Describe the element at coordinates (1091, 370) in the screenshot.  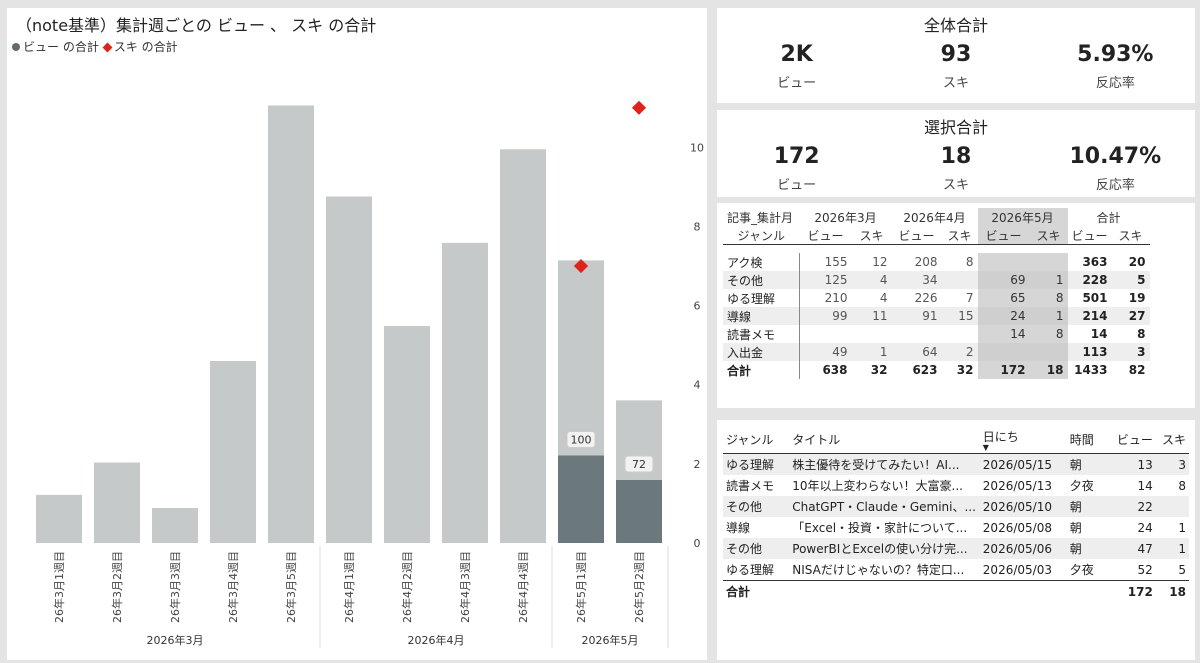
I see `matrix-total-cell: 1433` at that location.